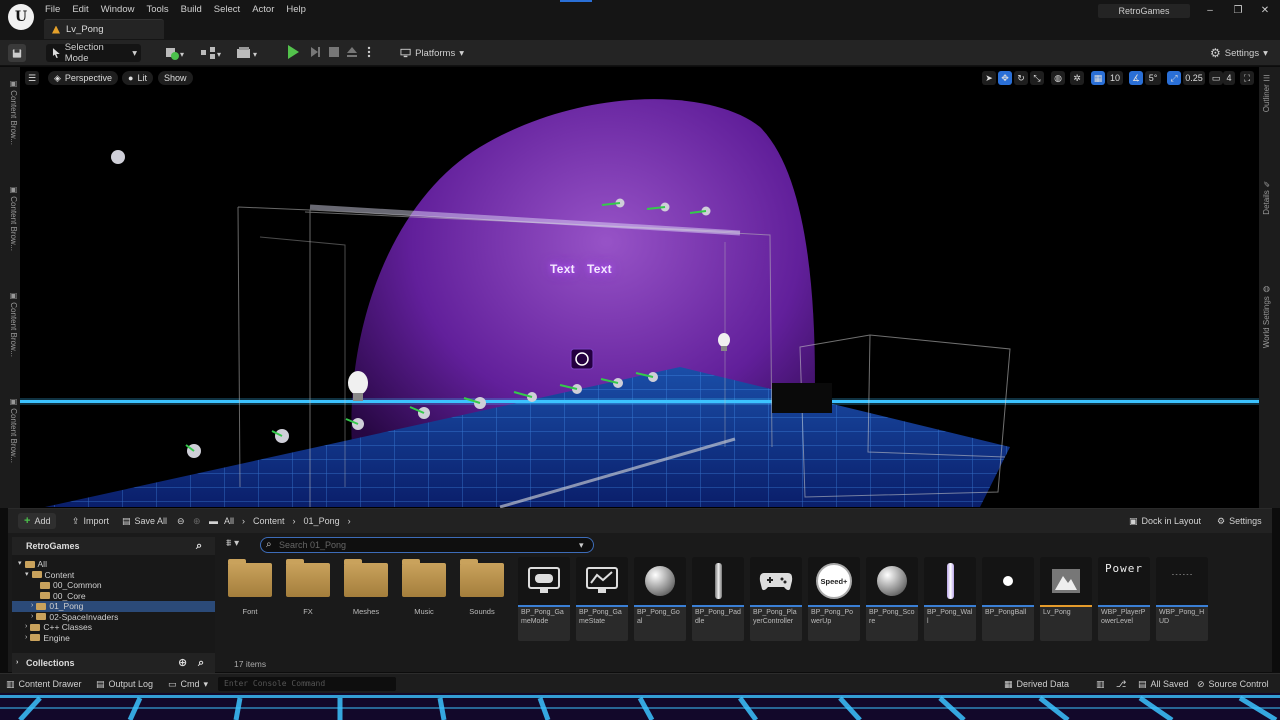  What do you see at coordinates (144, 521) in the screenshot?
I see `save-all-button: ▤ Save All` at bounding box center [144, 521].